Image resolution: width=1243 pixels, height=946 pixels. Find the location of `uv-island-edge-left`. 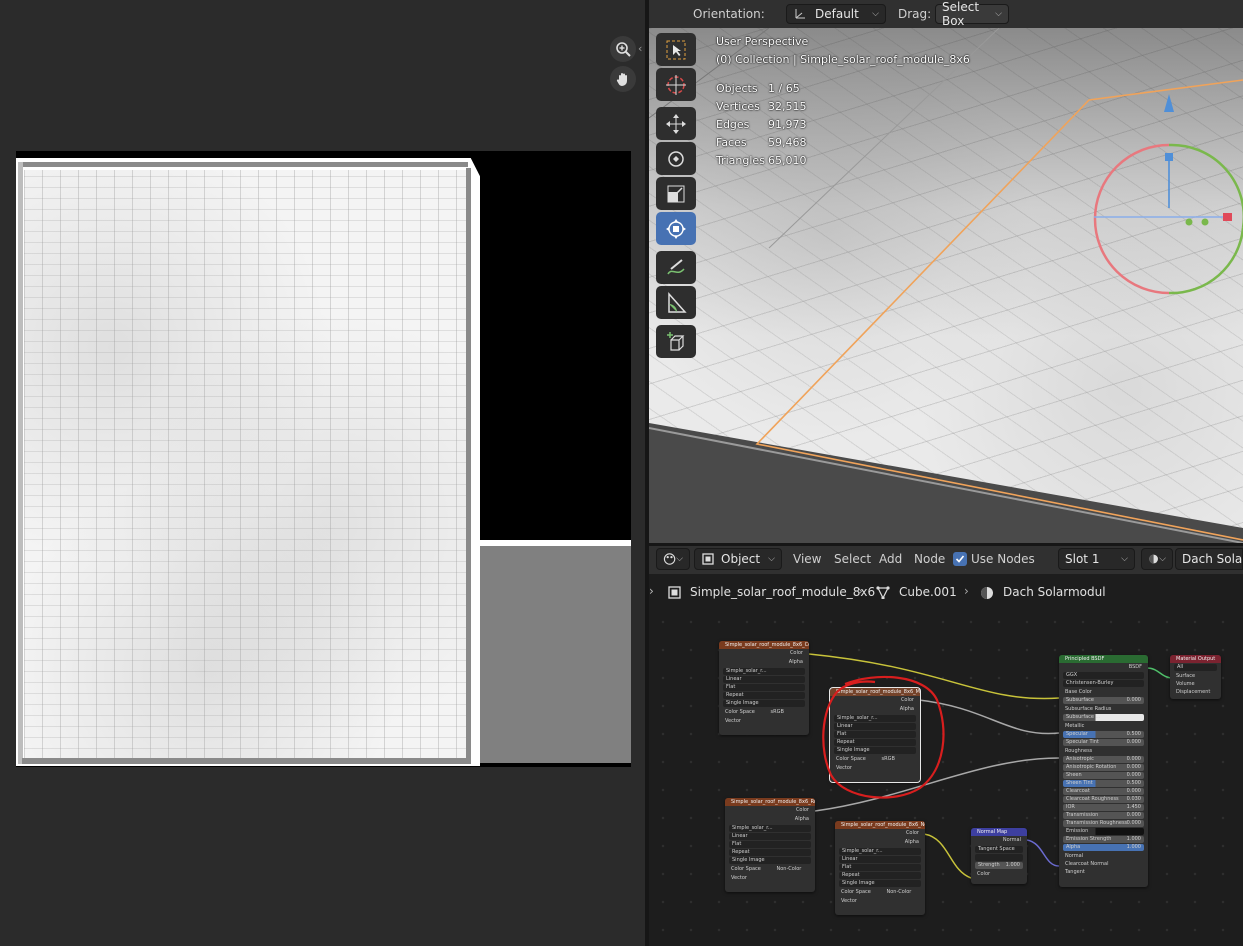

uv-island-edge-left is located at coordinates (20, 463).